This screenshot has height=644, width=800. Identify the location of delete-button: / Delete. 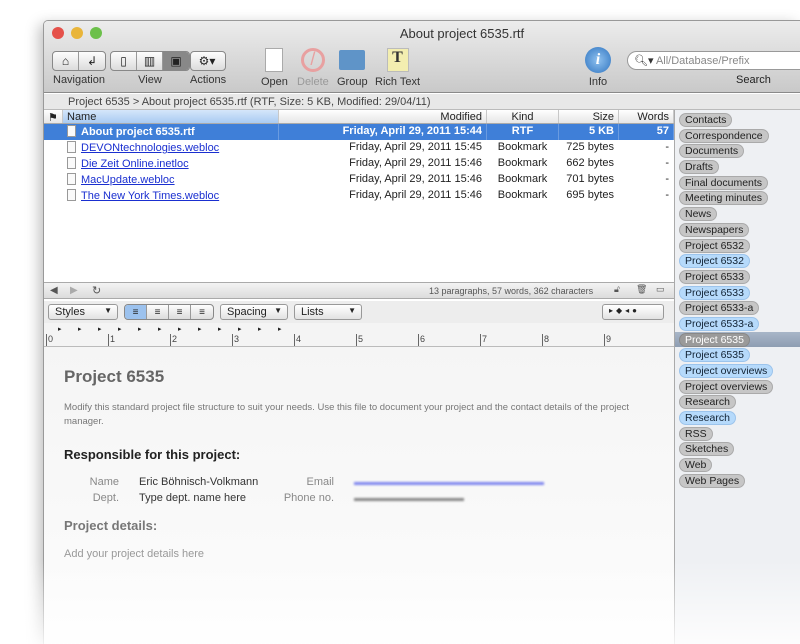
(313, 67).